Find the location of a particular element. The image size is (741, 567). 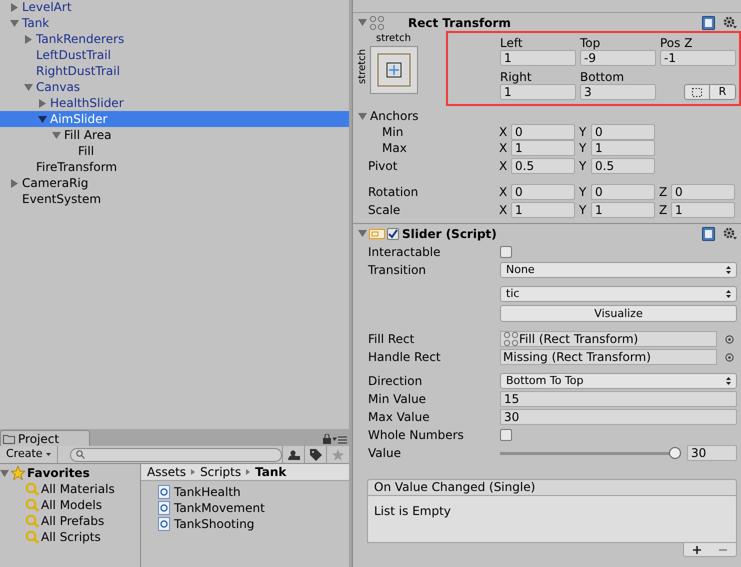

property-label: Handle Rect is located at coordinates (405, 357).